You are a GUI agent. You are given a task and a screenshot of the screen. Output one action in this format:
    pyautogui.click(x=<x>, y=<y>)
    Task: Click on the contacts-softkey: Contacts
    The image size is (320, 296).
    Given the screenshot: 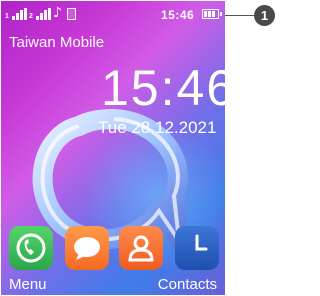 What is the action you would take?
    pyautogui.click(x=187, y=284)
    